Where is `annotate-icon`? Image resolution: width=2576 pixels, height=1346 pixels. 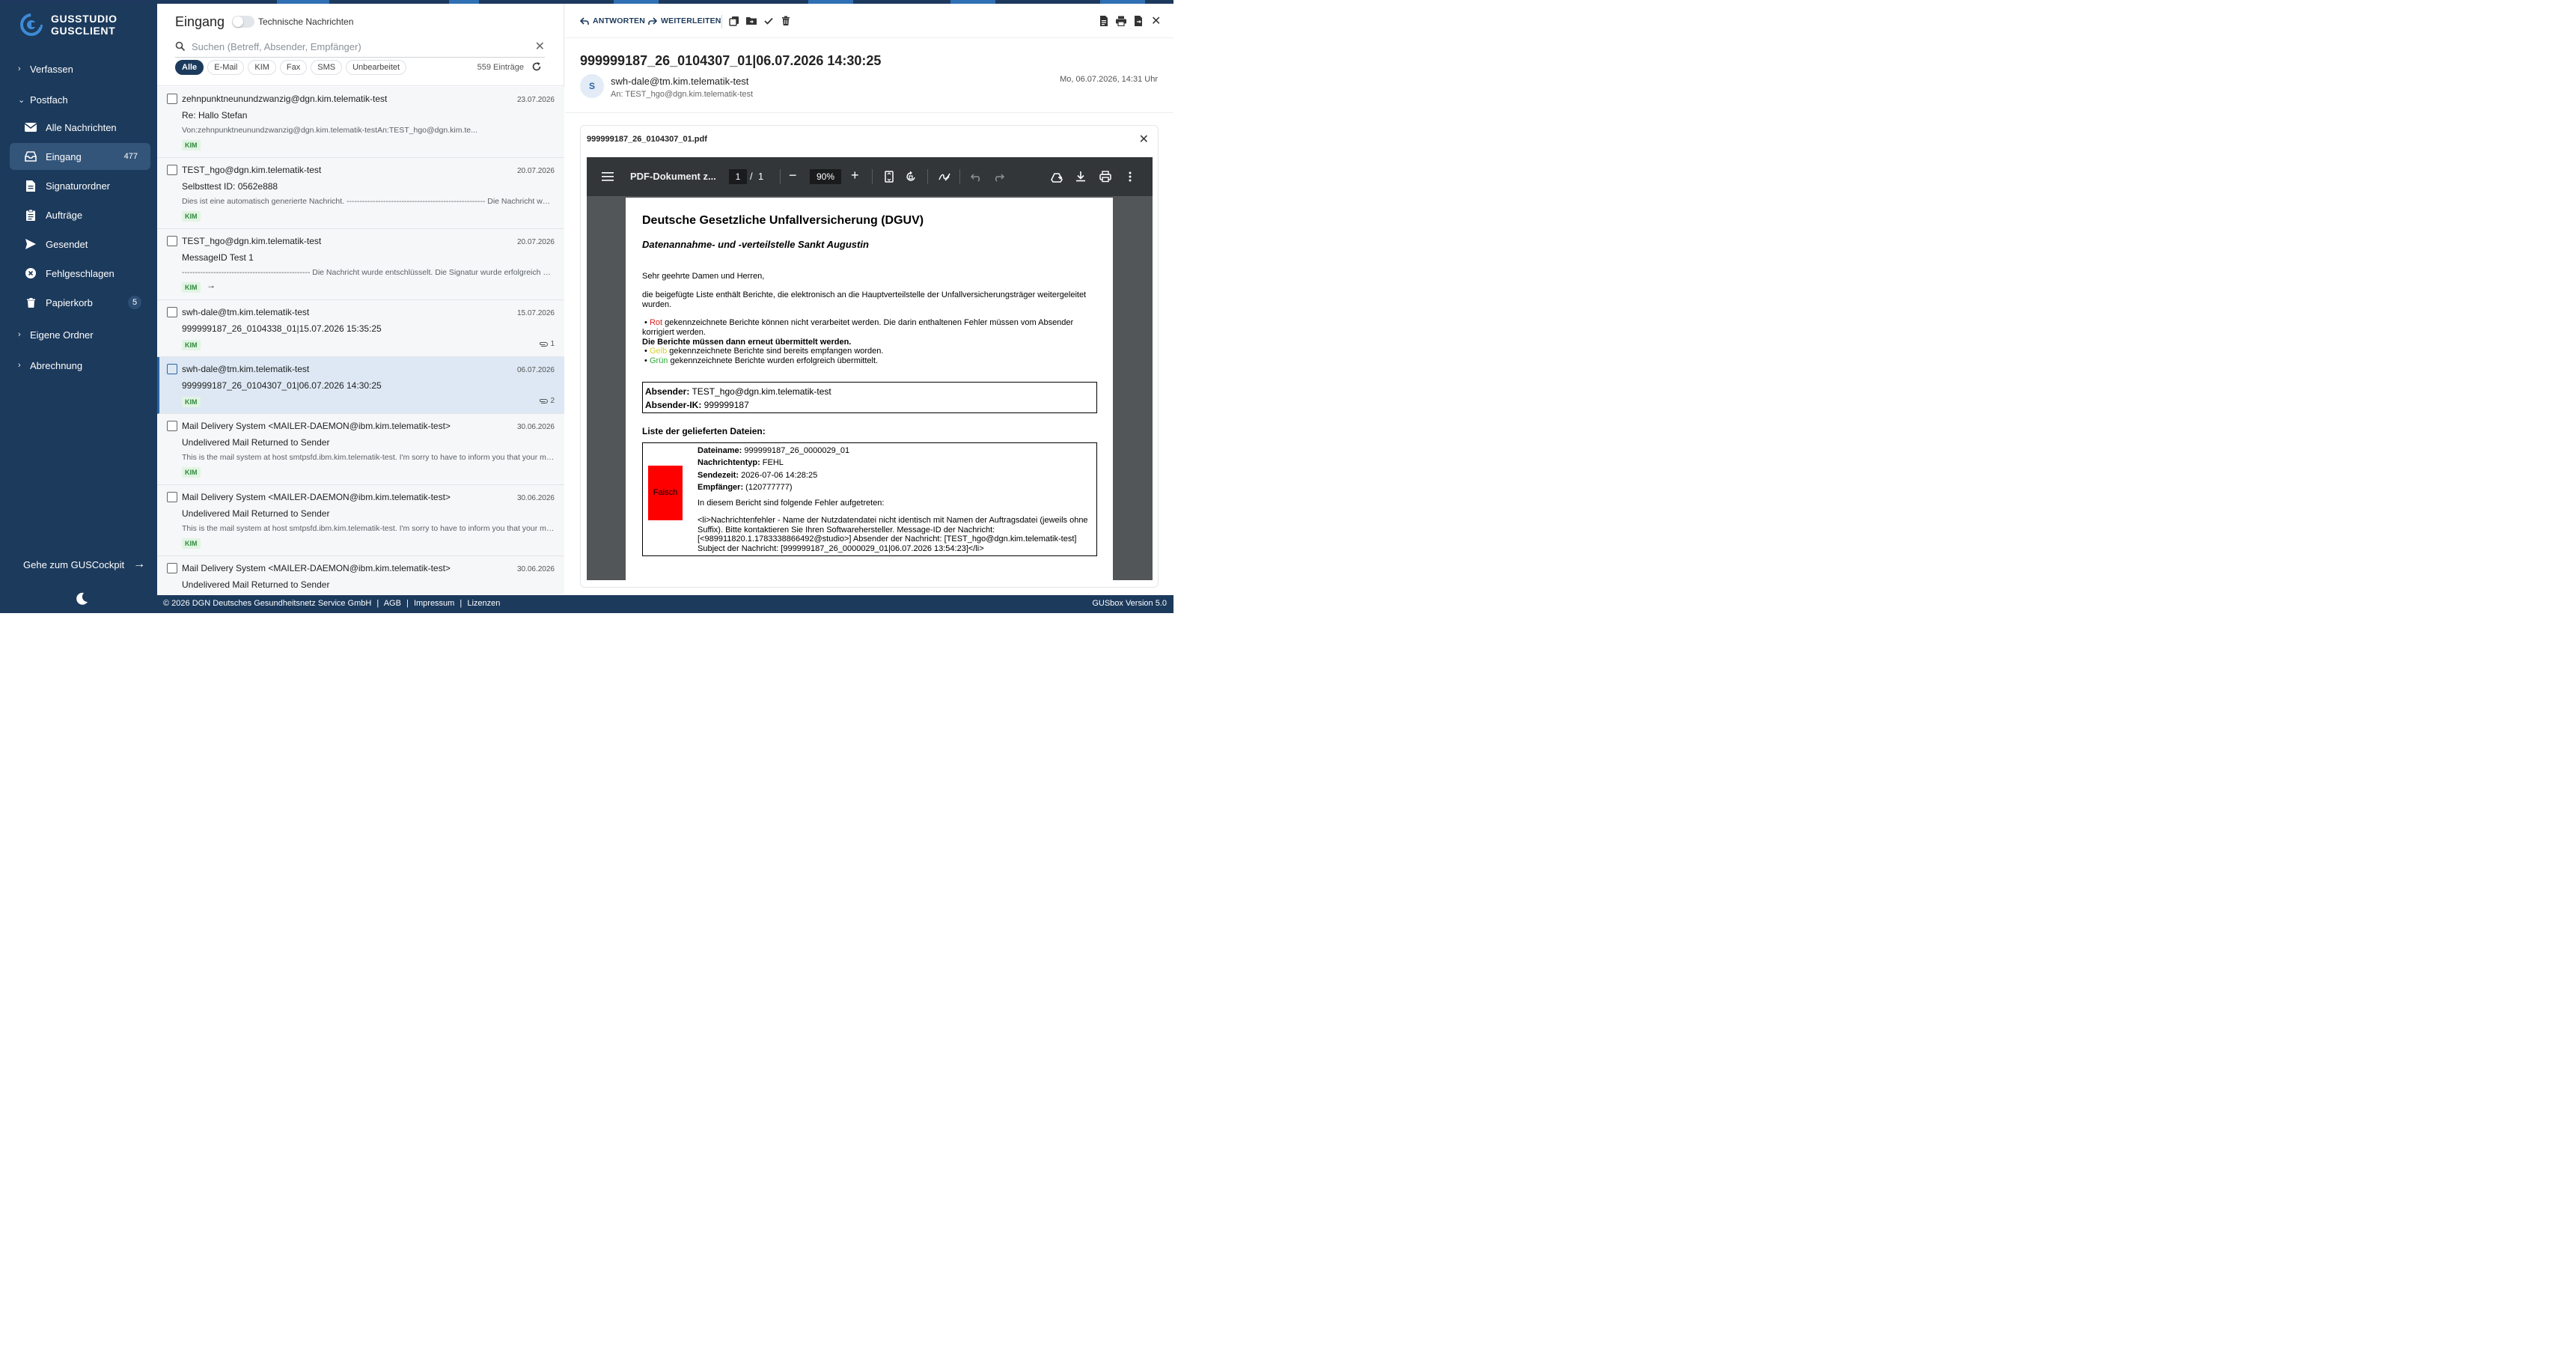 annotate-icon is located at coordinates (944, 176).